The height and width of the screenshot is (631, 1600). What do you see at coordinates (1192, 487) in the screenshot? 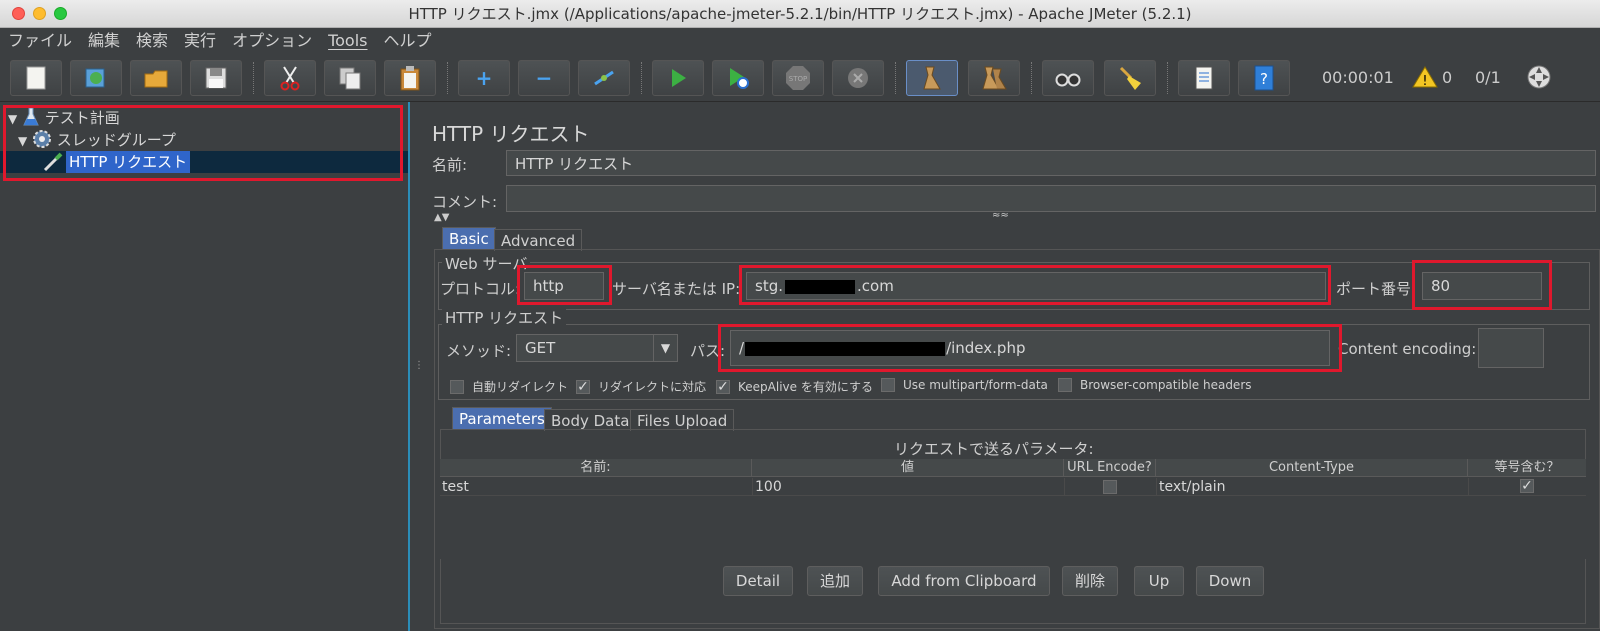
I see `content-type-cell: text/plain` at bounding box center [1192, 487].